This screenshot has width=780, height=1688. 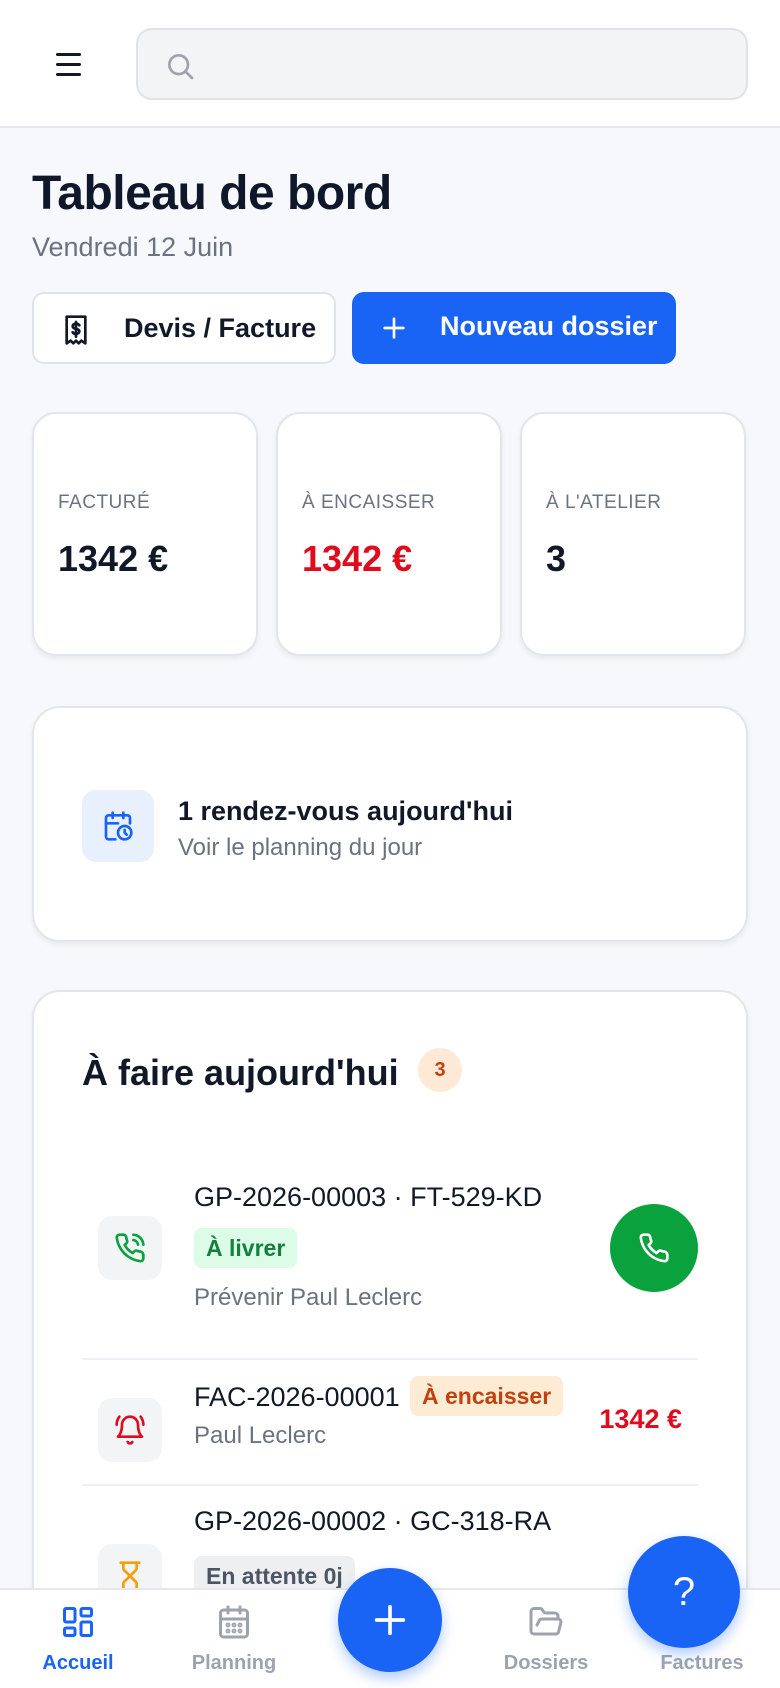 I want to click on phone-call-icon, so click(x=130, y=1248).